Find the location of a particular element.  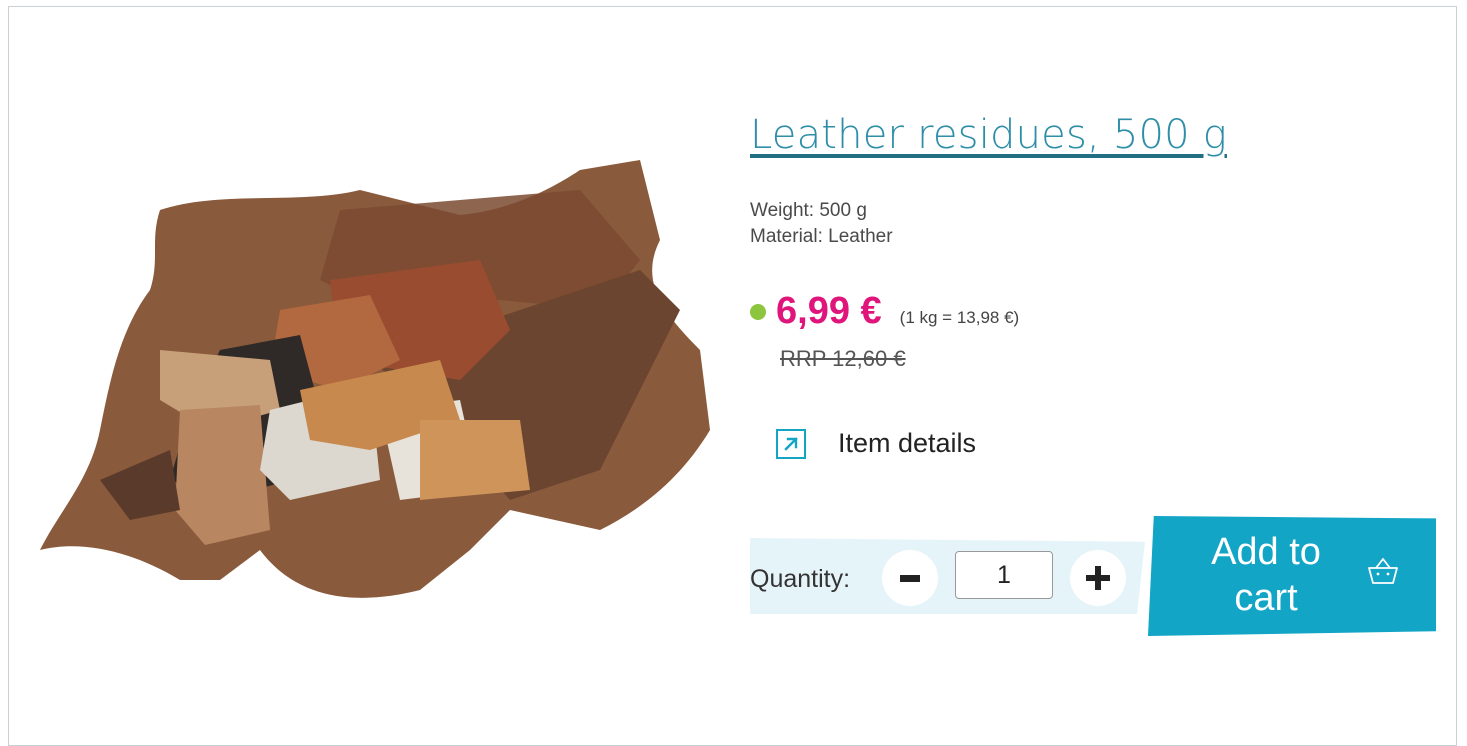

external-arrow-icon is located at coordinates (791, 443).